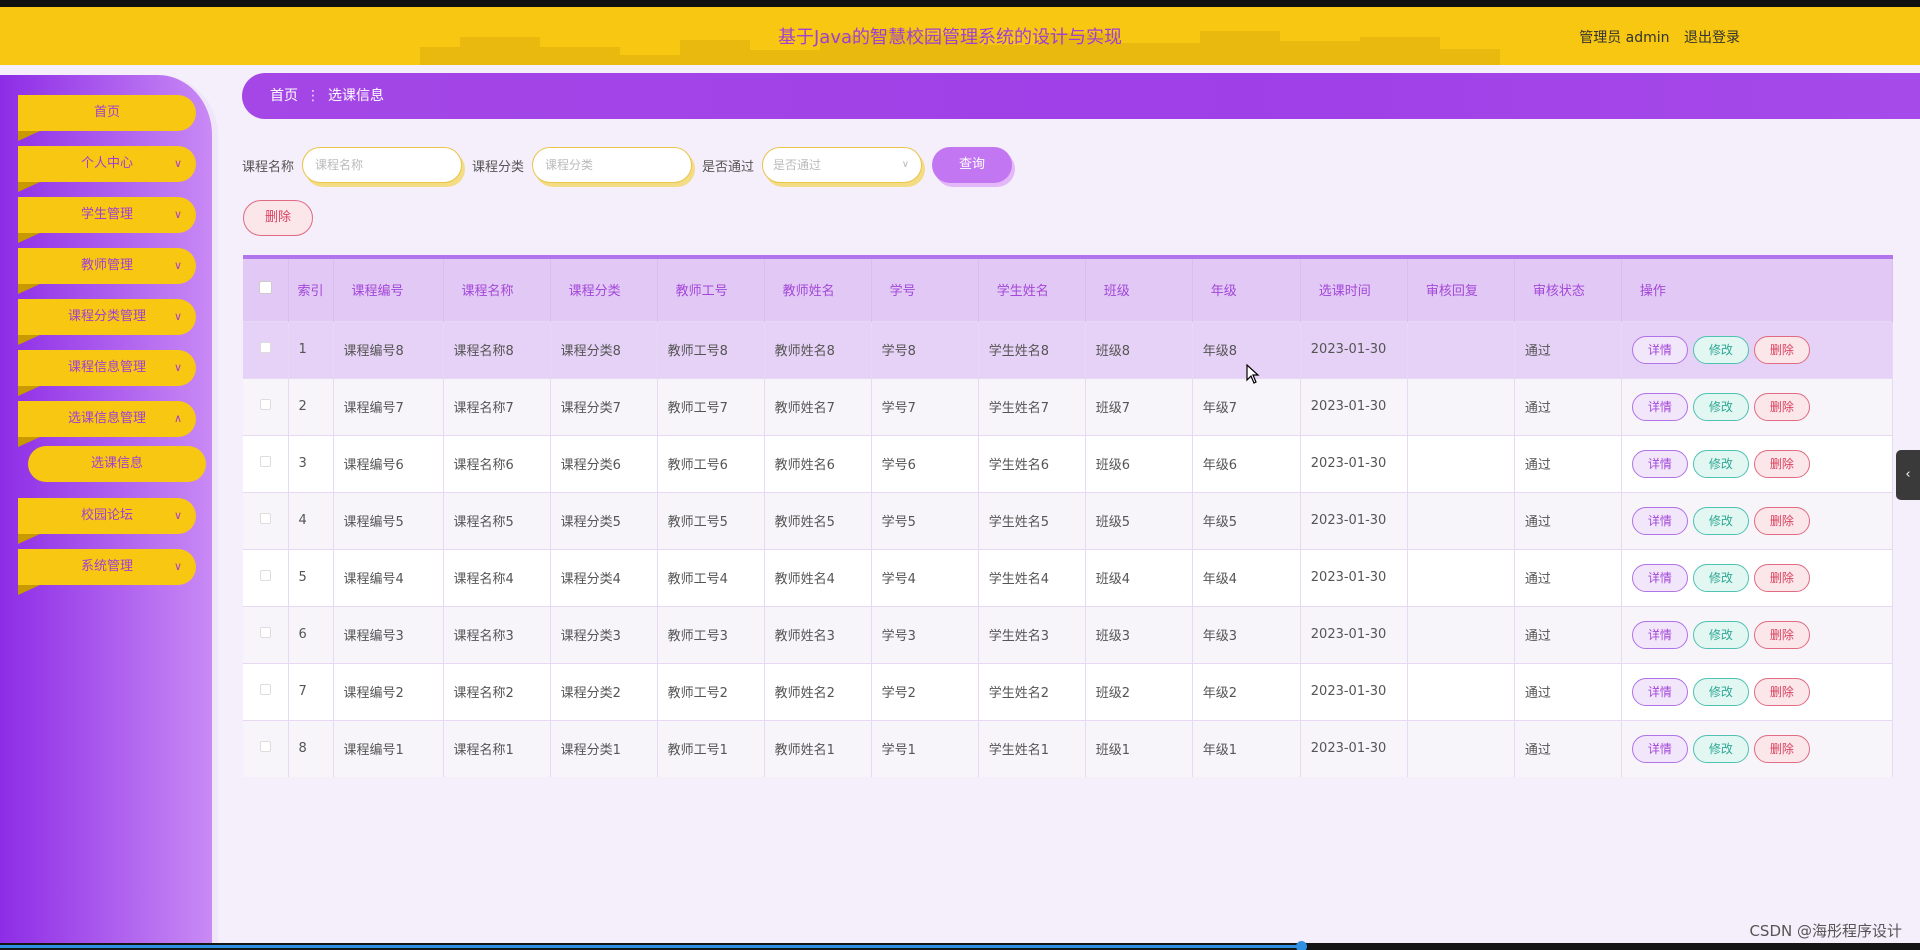 The image size is (1920, 950). Describe the element at coordinates (107, 373) in the screenshot. I see `sidebar-item-course-info: 课程信息管理 ∨` at that location.